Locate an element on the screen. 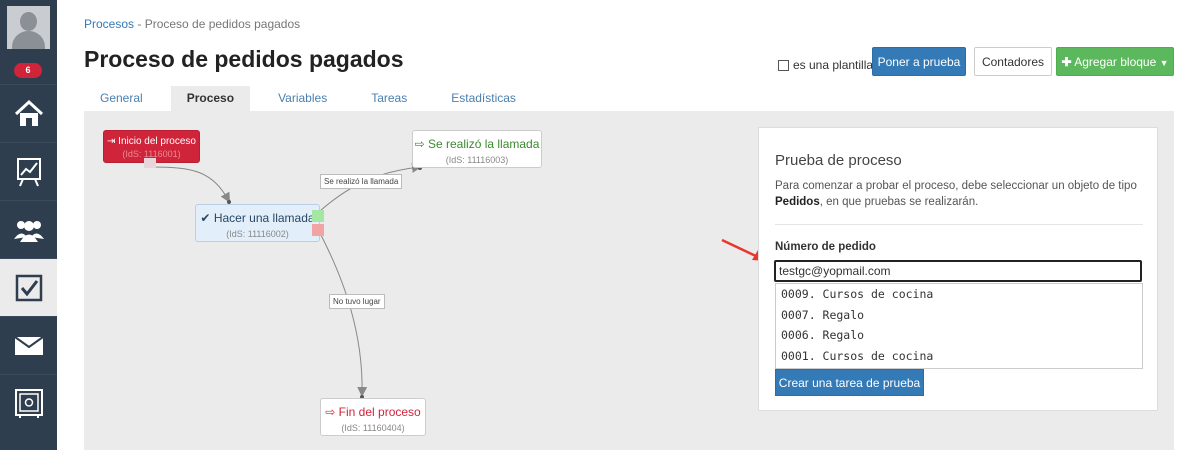 This screenshot has width=1200, height=450. call-node-success-port is located at coordinates (318, 216).